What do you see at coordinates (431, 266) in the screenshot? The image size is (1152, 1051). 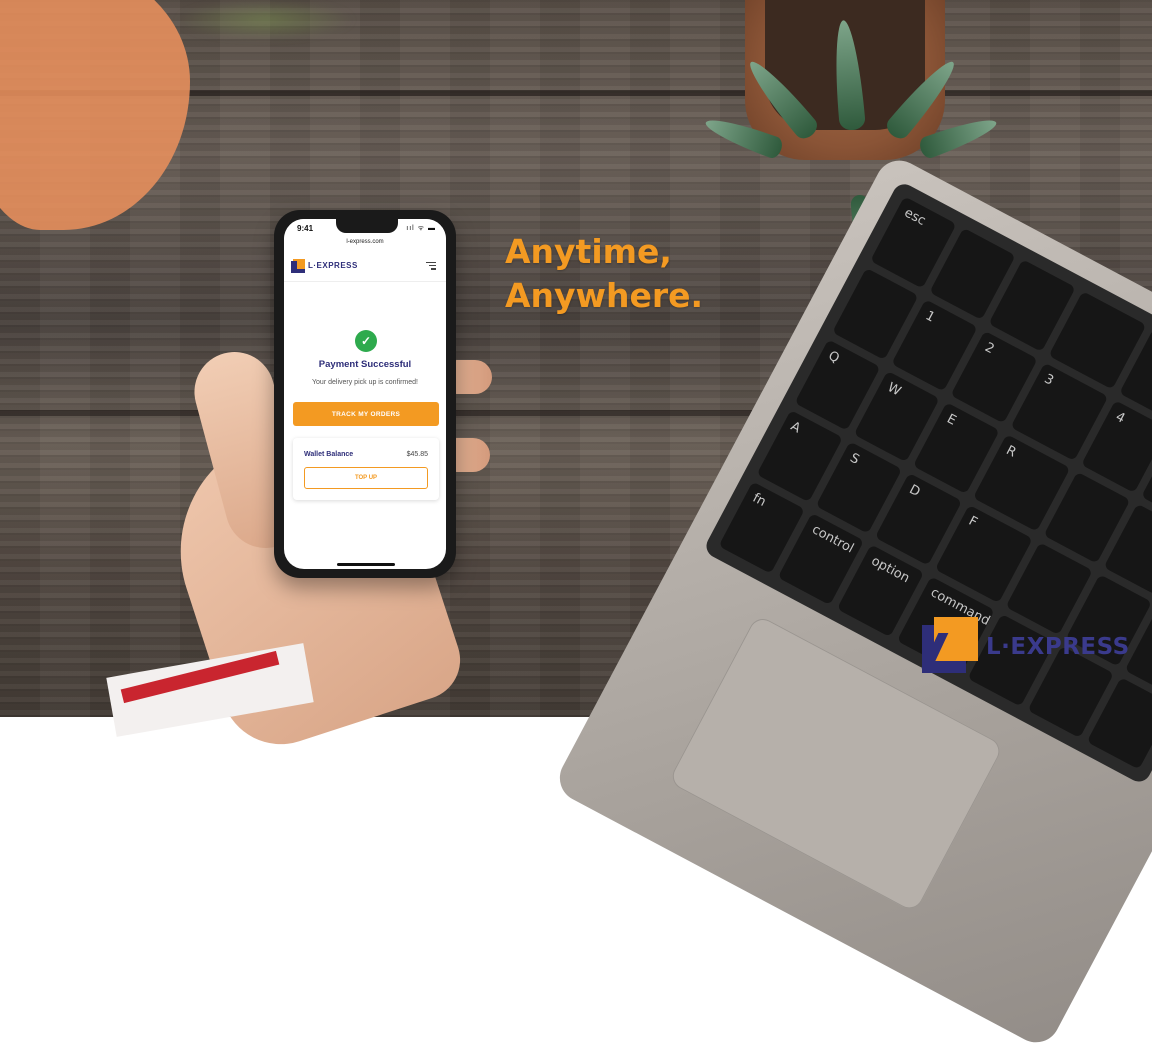 I see `hamburger-menu-icon` at bounding box center [431, 266].